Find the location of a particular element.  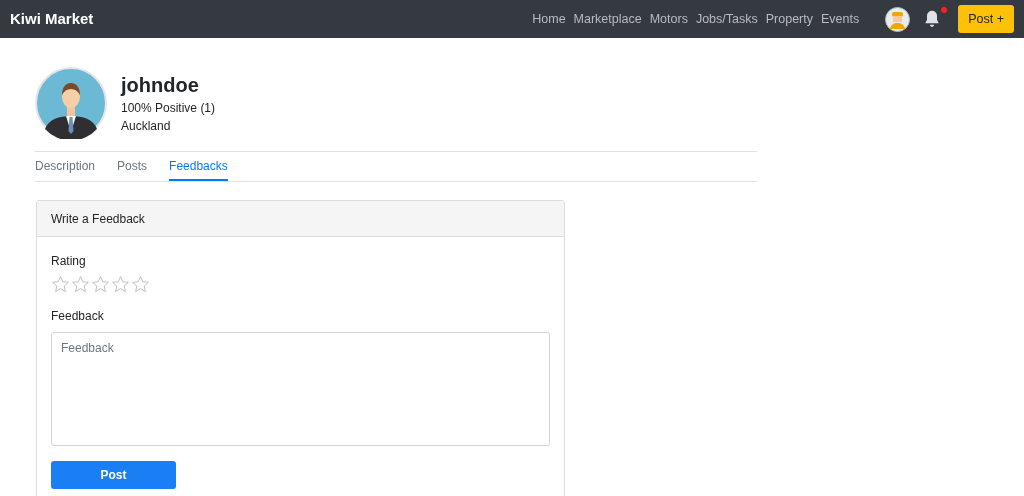

tab: Feedbacks is located at coordinates (198, 166).